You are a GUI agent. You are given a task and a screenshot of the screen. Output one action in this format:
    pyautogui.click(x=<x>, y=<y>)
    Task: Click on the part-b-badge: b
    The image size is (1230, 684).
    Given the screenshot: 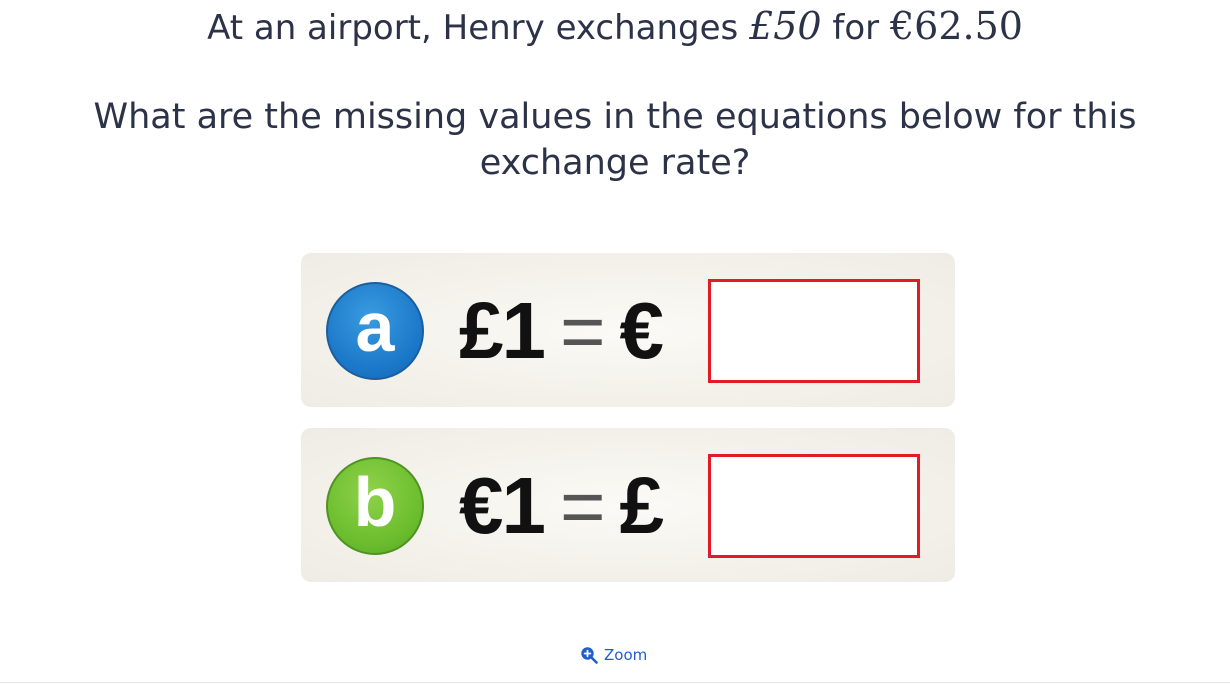 What is the action you would take?
    pyautogui.click(x=375, y=506)
    